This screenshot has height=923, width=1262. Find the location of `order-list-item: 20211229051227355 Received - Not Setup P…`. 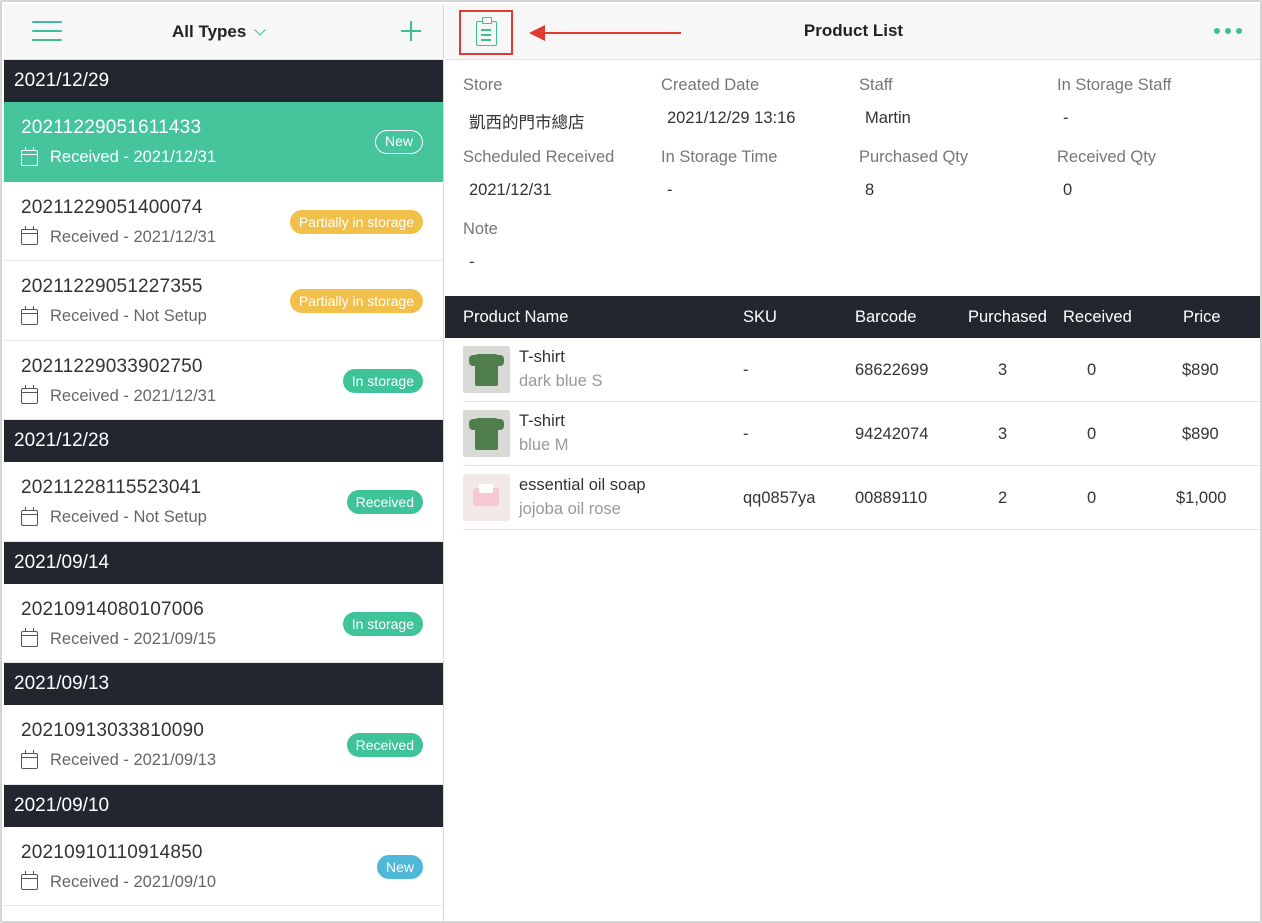

order-list-item: 20211229051227355 Received - Not Setup P… is located at coordinates (223, 301).